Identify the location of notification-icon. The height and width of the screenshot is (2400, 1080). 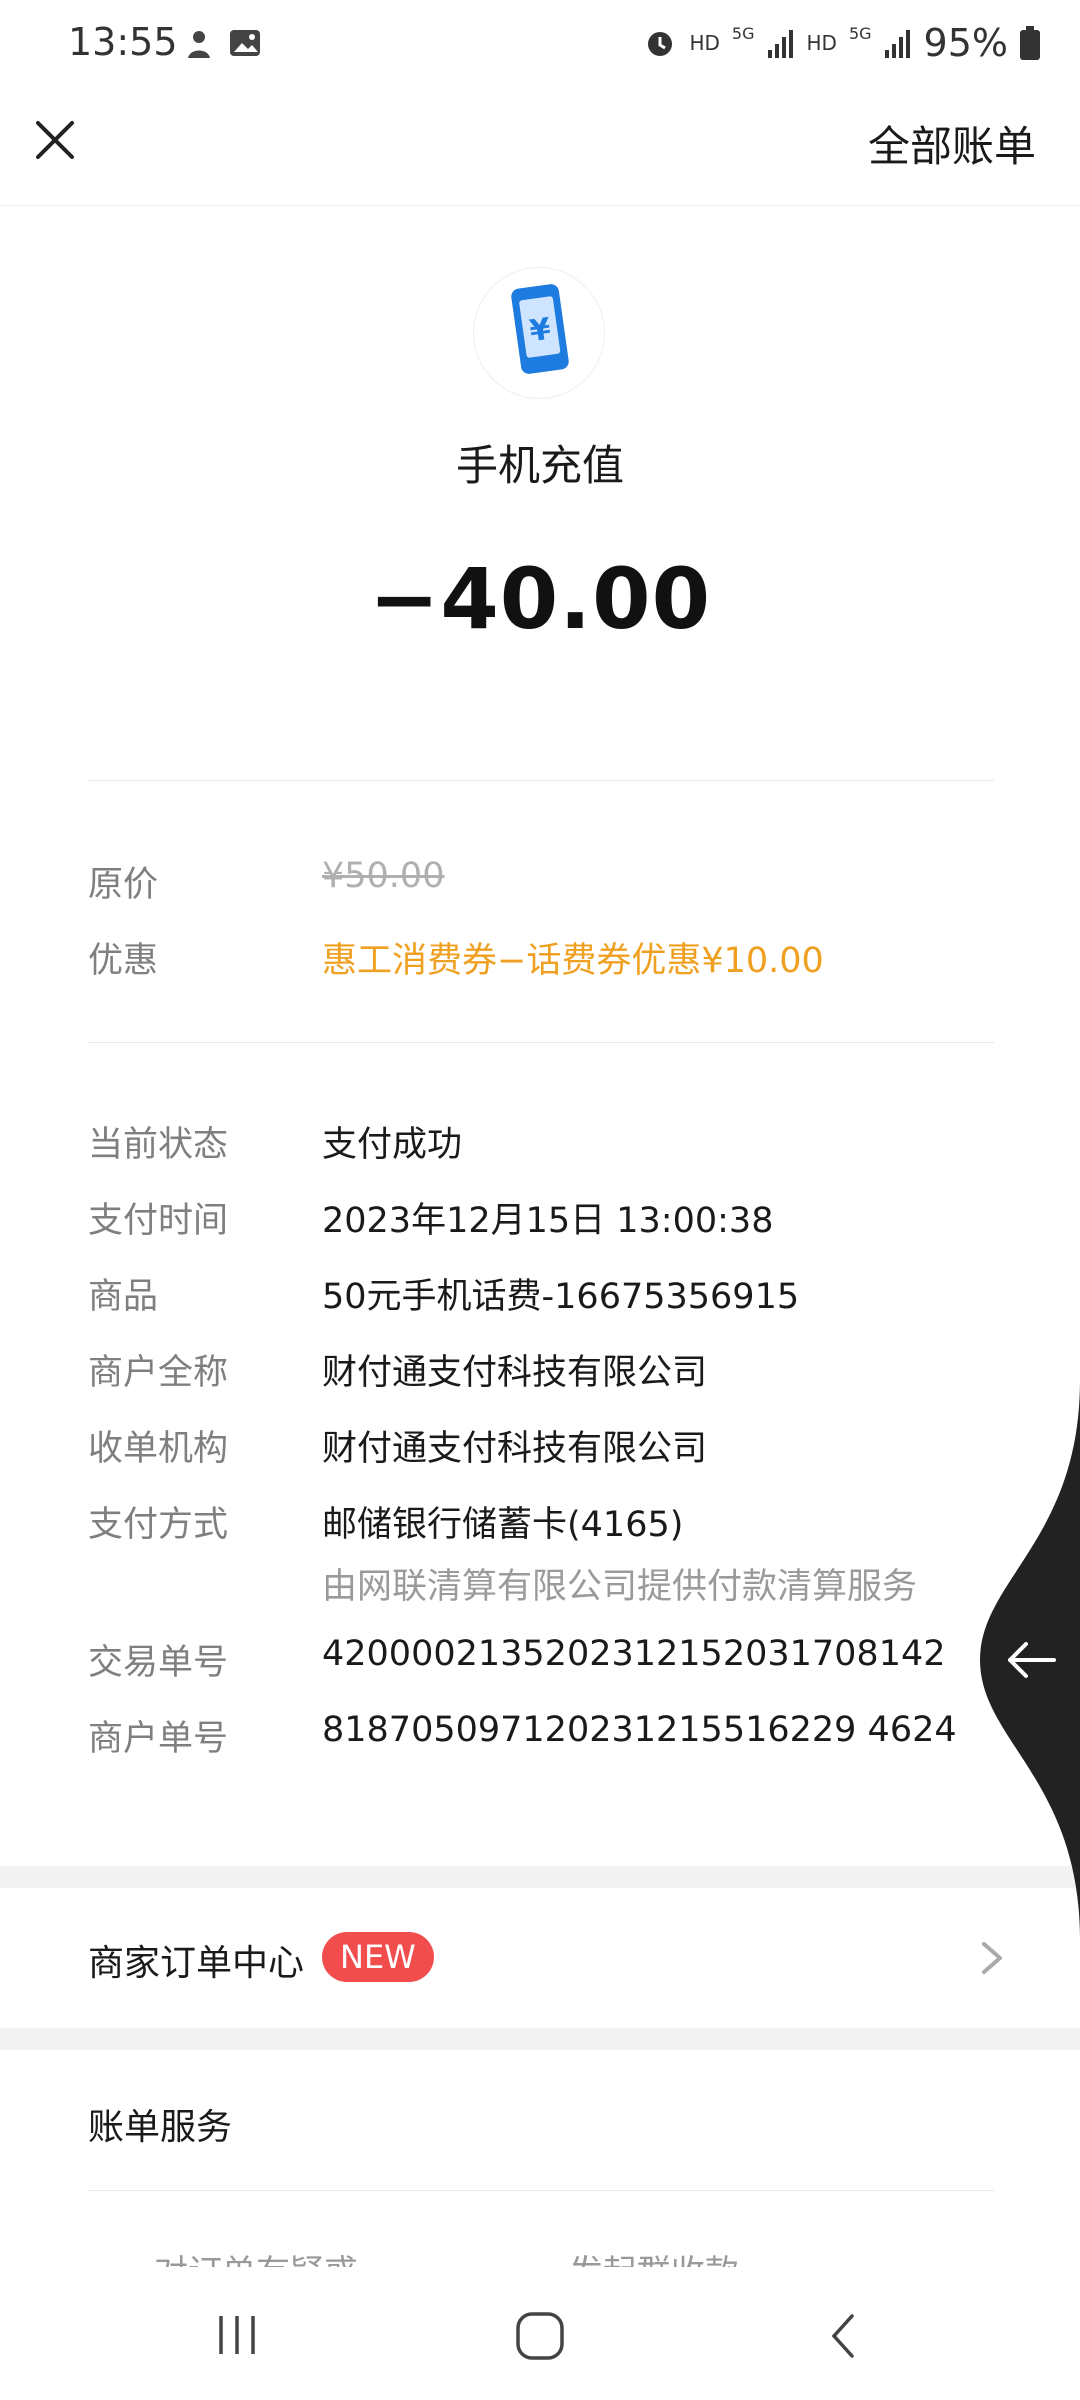
(199, 44).